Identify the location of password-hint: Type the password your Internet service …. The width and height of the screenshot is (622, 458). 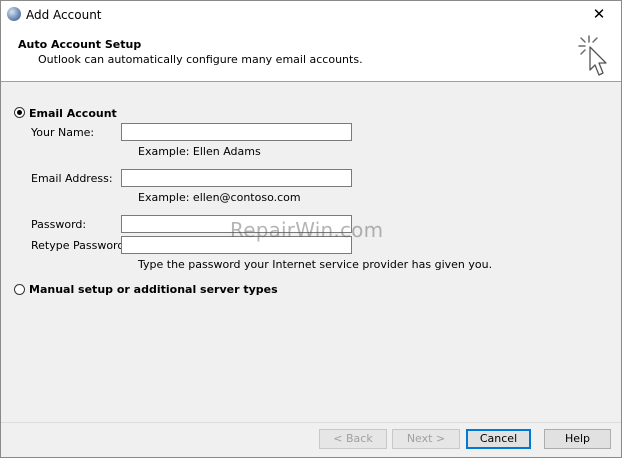
(315, 264).